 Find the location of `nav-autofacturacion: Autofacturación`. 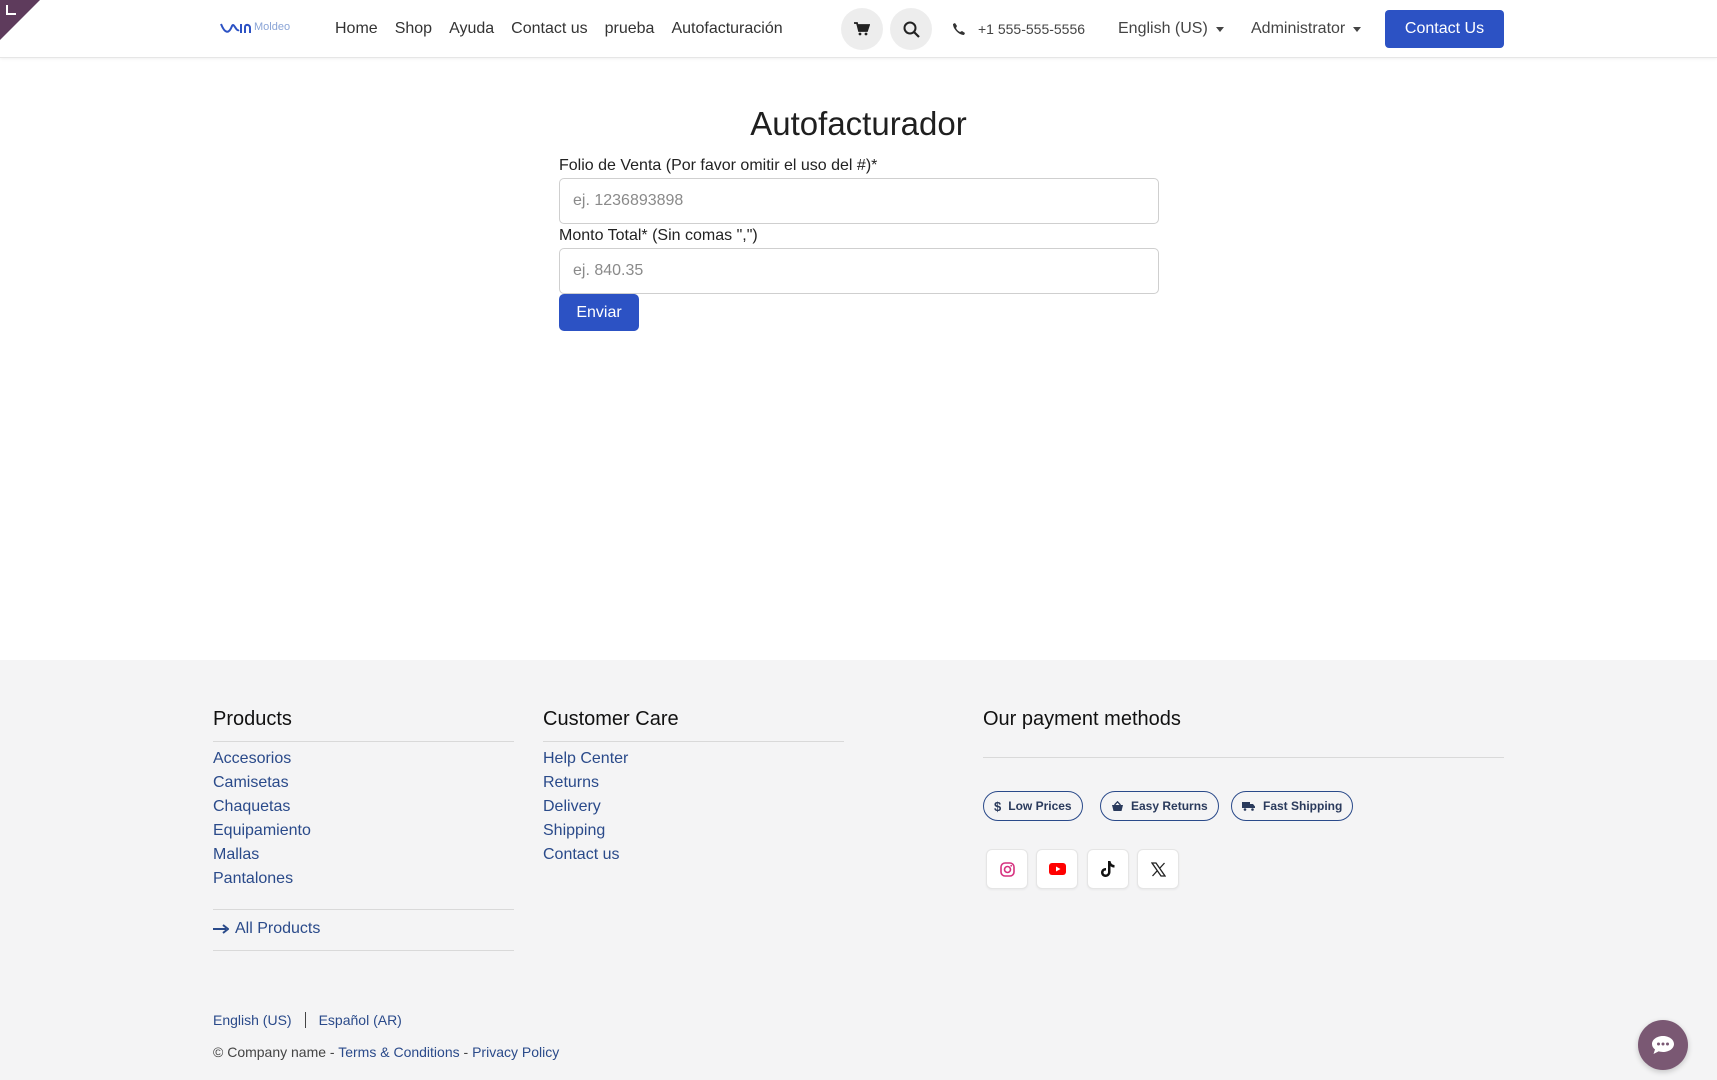

nav-autofacturacion: Autofacturación is located at coordinates (726, 29).